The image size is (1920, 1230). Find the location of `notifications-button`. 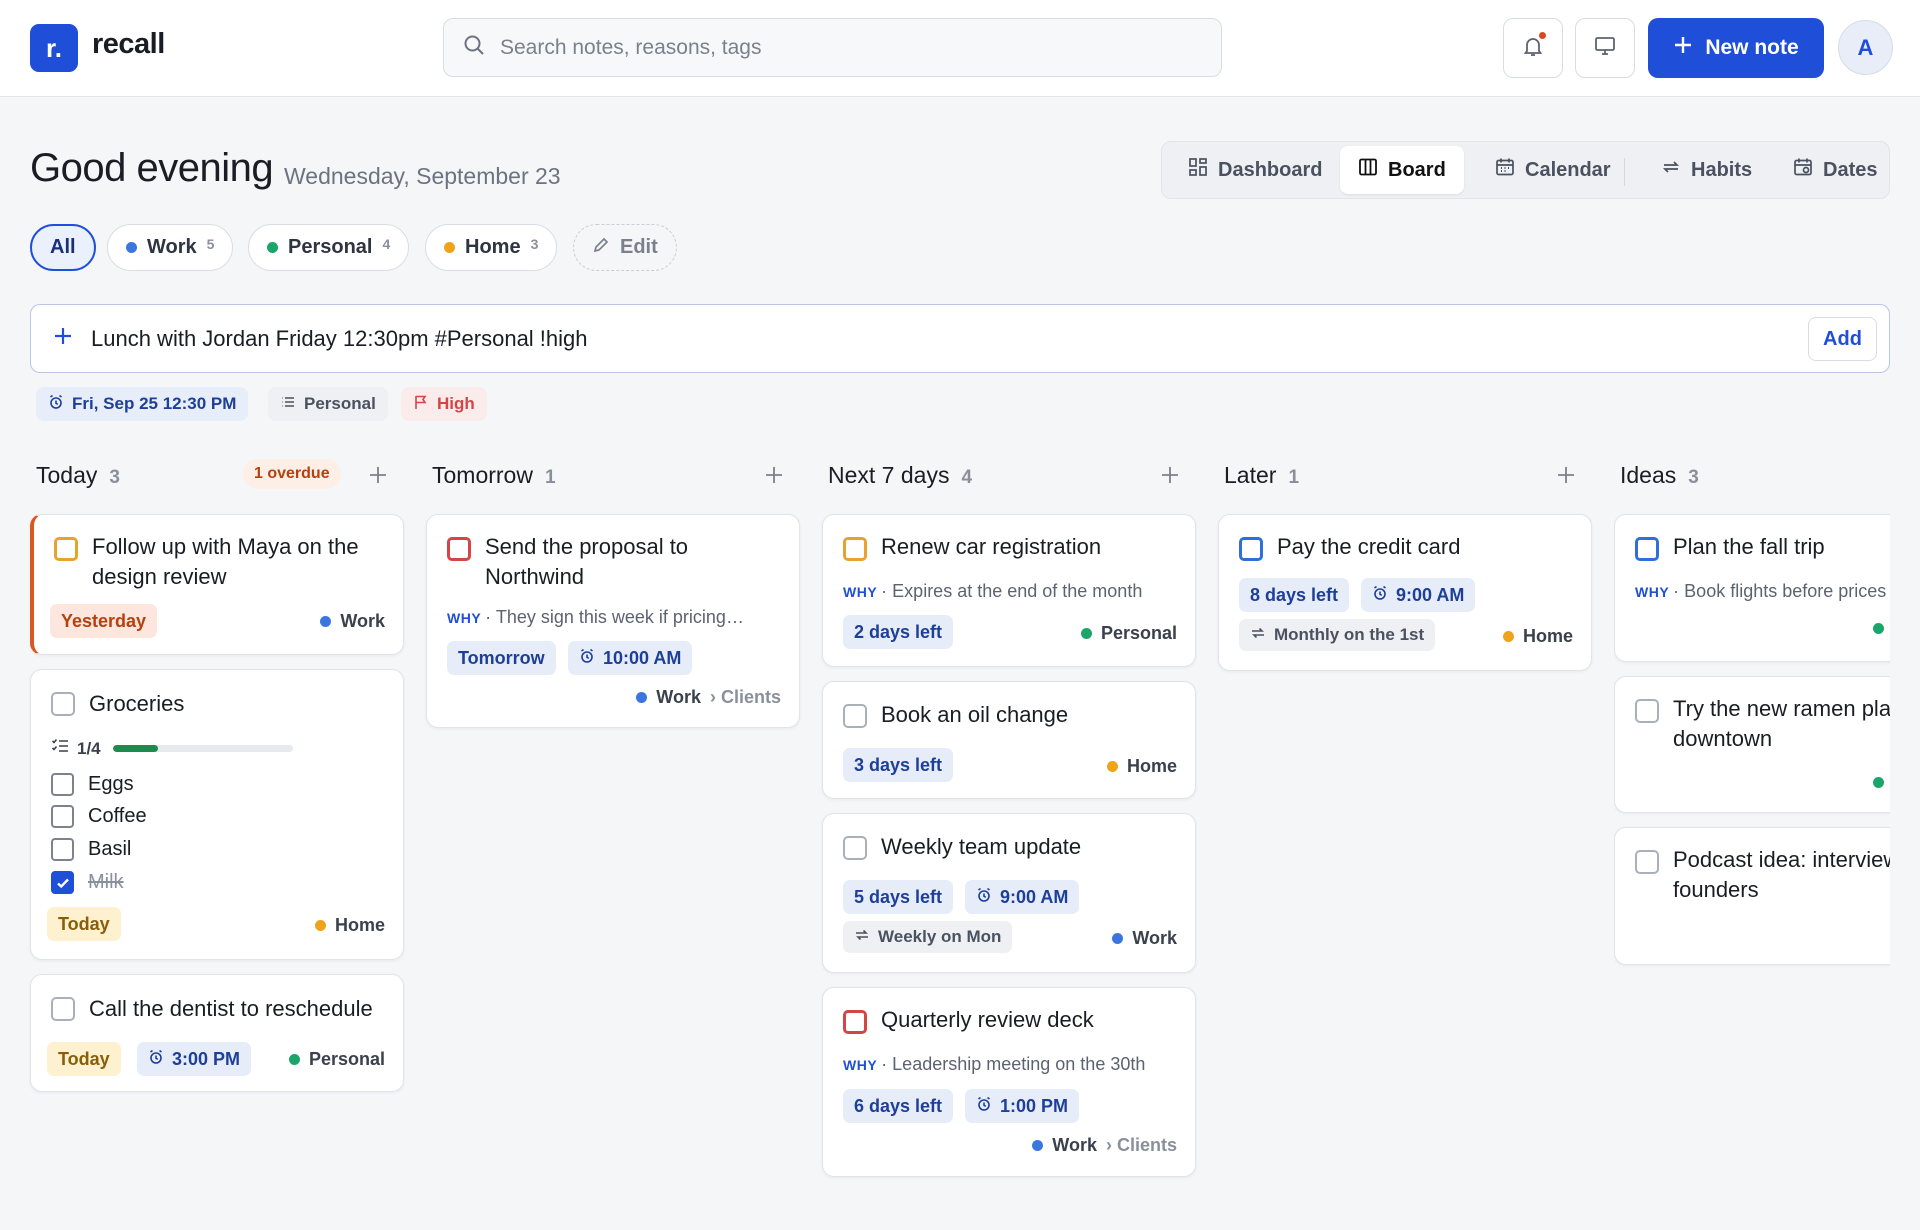

notifications-button is located at coordinates (1533, 48).